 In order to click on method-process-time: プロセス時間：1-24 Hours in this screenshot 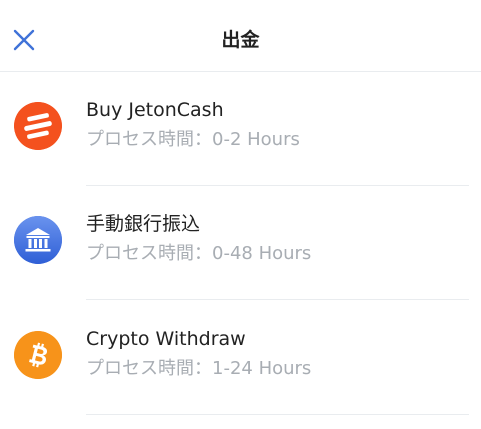, I will do `click(199, 368)`.